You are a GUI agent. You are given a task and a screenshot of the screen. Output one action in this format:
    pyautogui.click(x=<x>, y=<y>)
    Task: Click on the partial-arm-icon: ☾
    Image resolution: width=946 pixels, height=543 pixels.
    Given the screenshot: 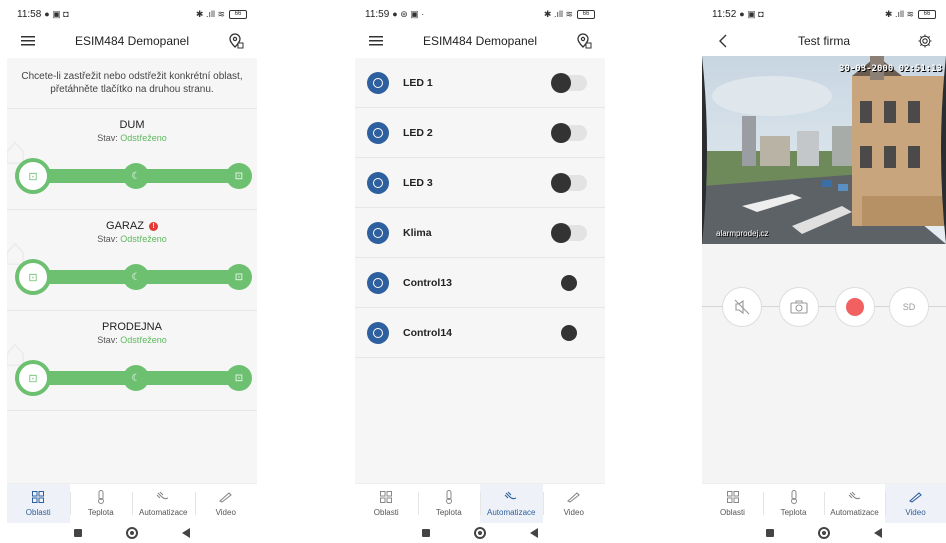 What is the action you would take?
    pyautogui.click(x=136, y=277)
    